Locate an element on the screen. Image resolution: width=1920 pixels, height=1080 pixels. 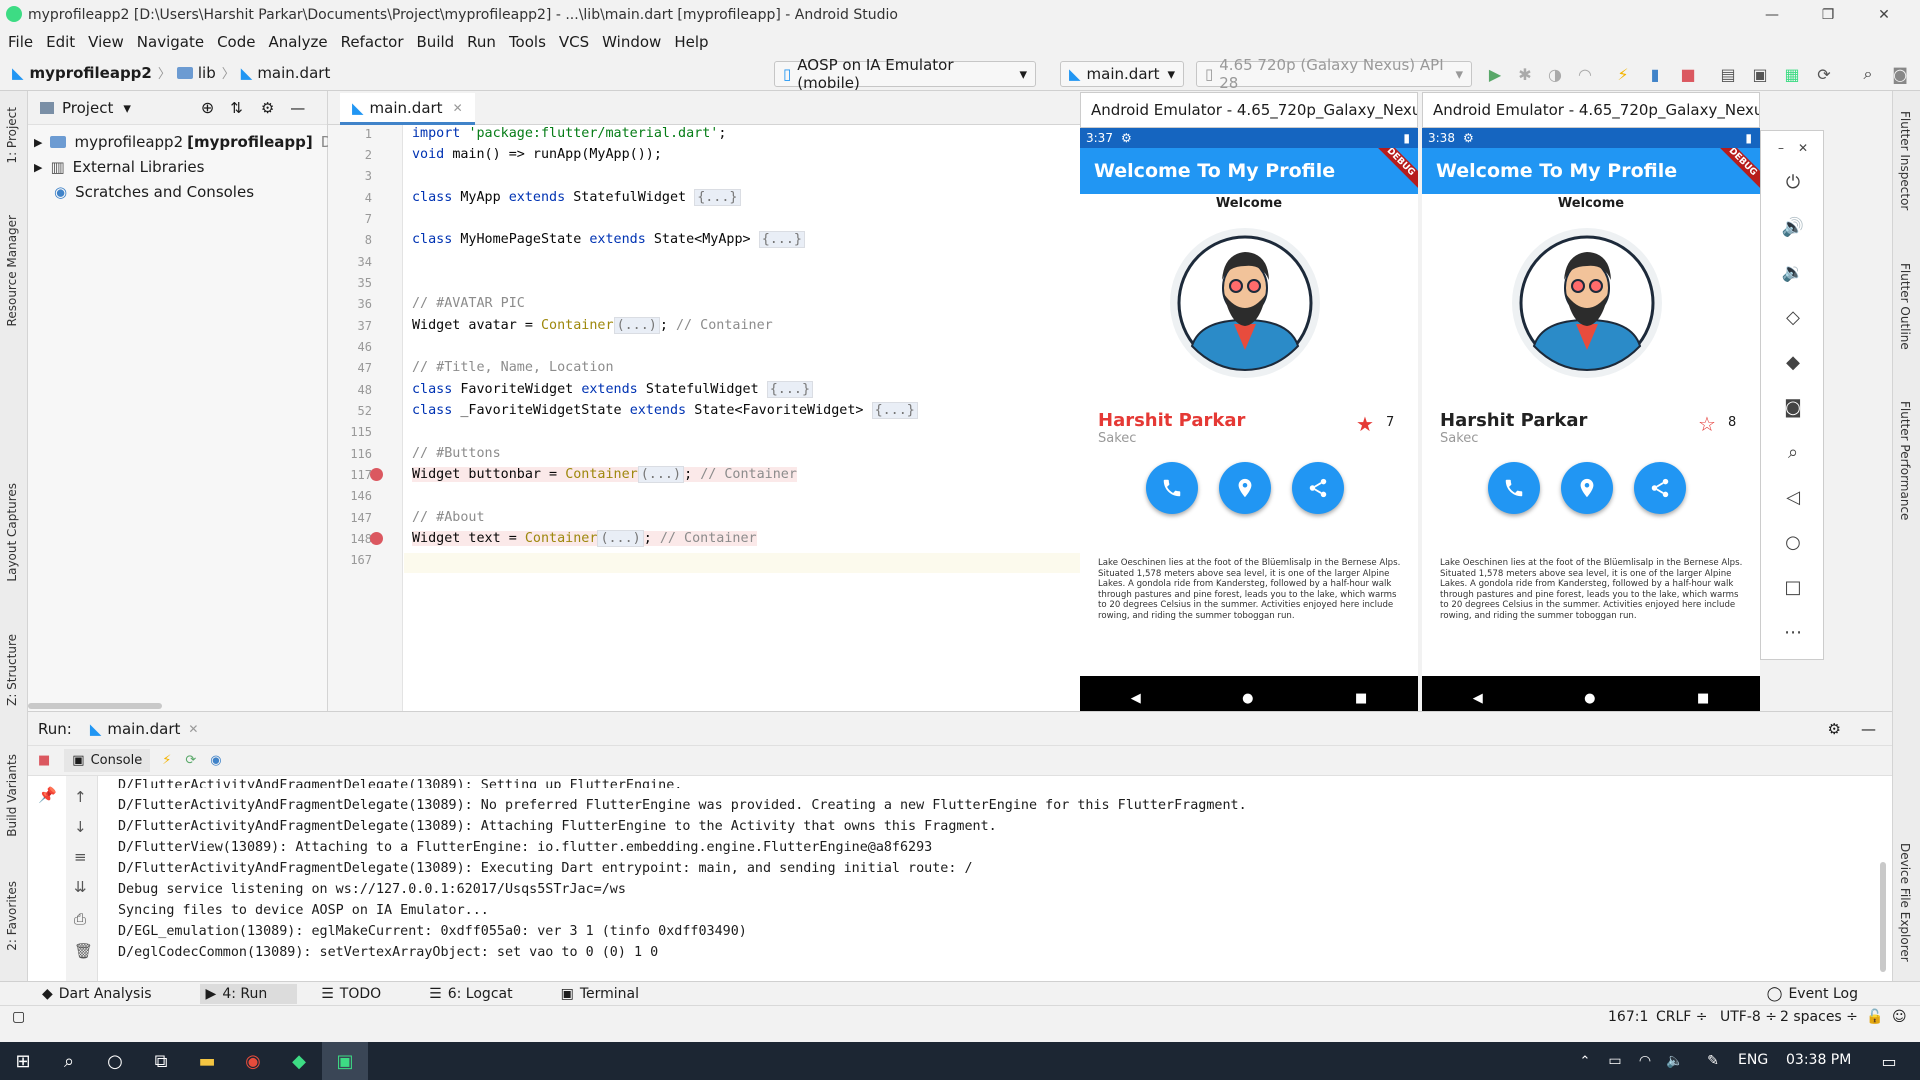
tab-todo: ☰ TODO is located at coordinates (363, 994).